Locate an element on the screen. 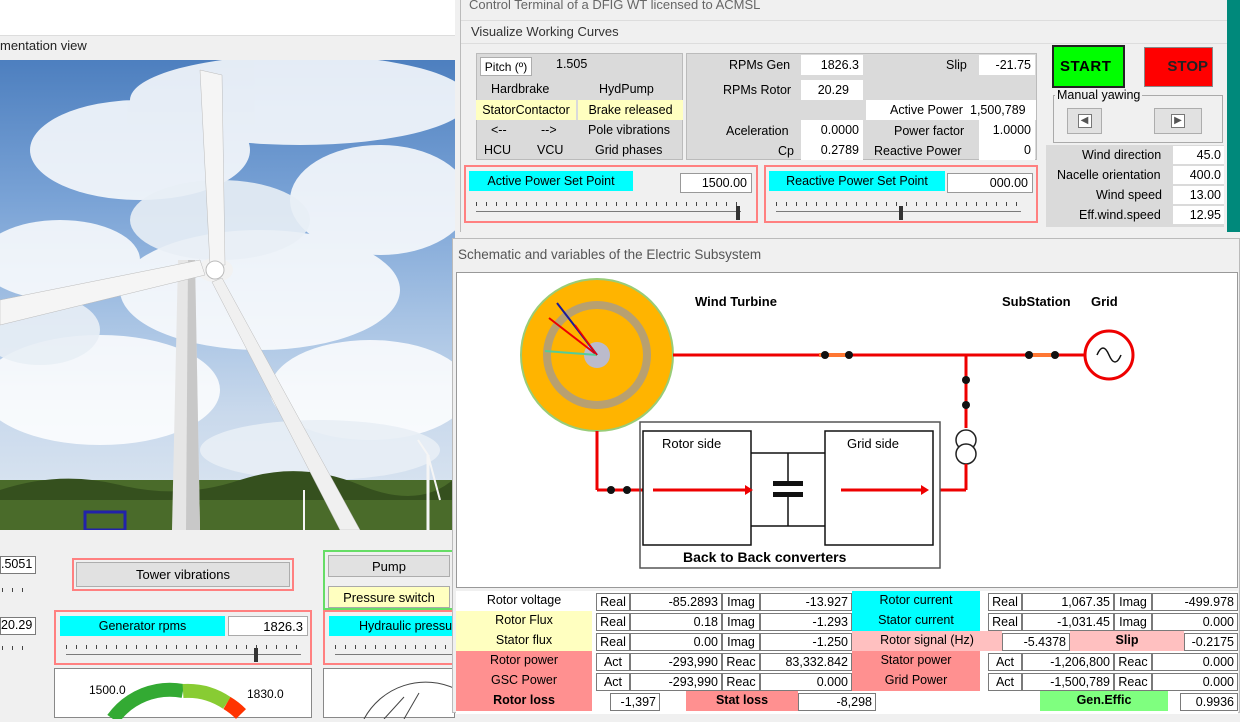  hydraulic-frame: Hydraulic pressu is located at coordinates (389, 637).